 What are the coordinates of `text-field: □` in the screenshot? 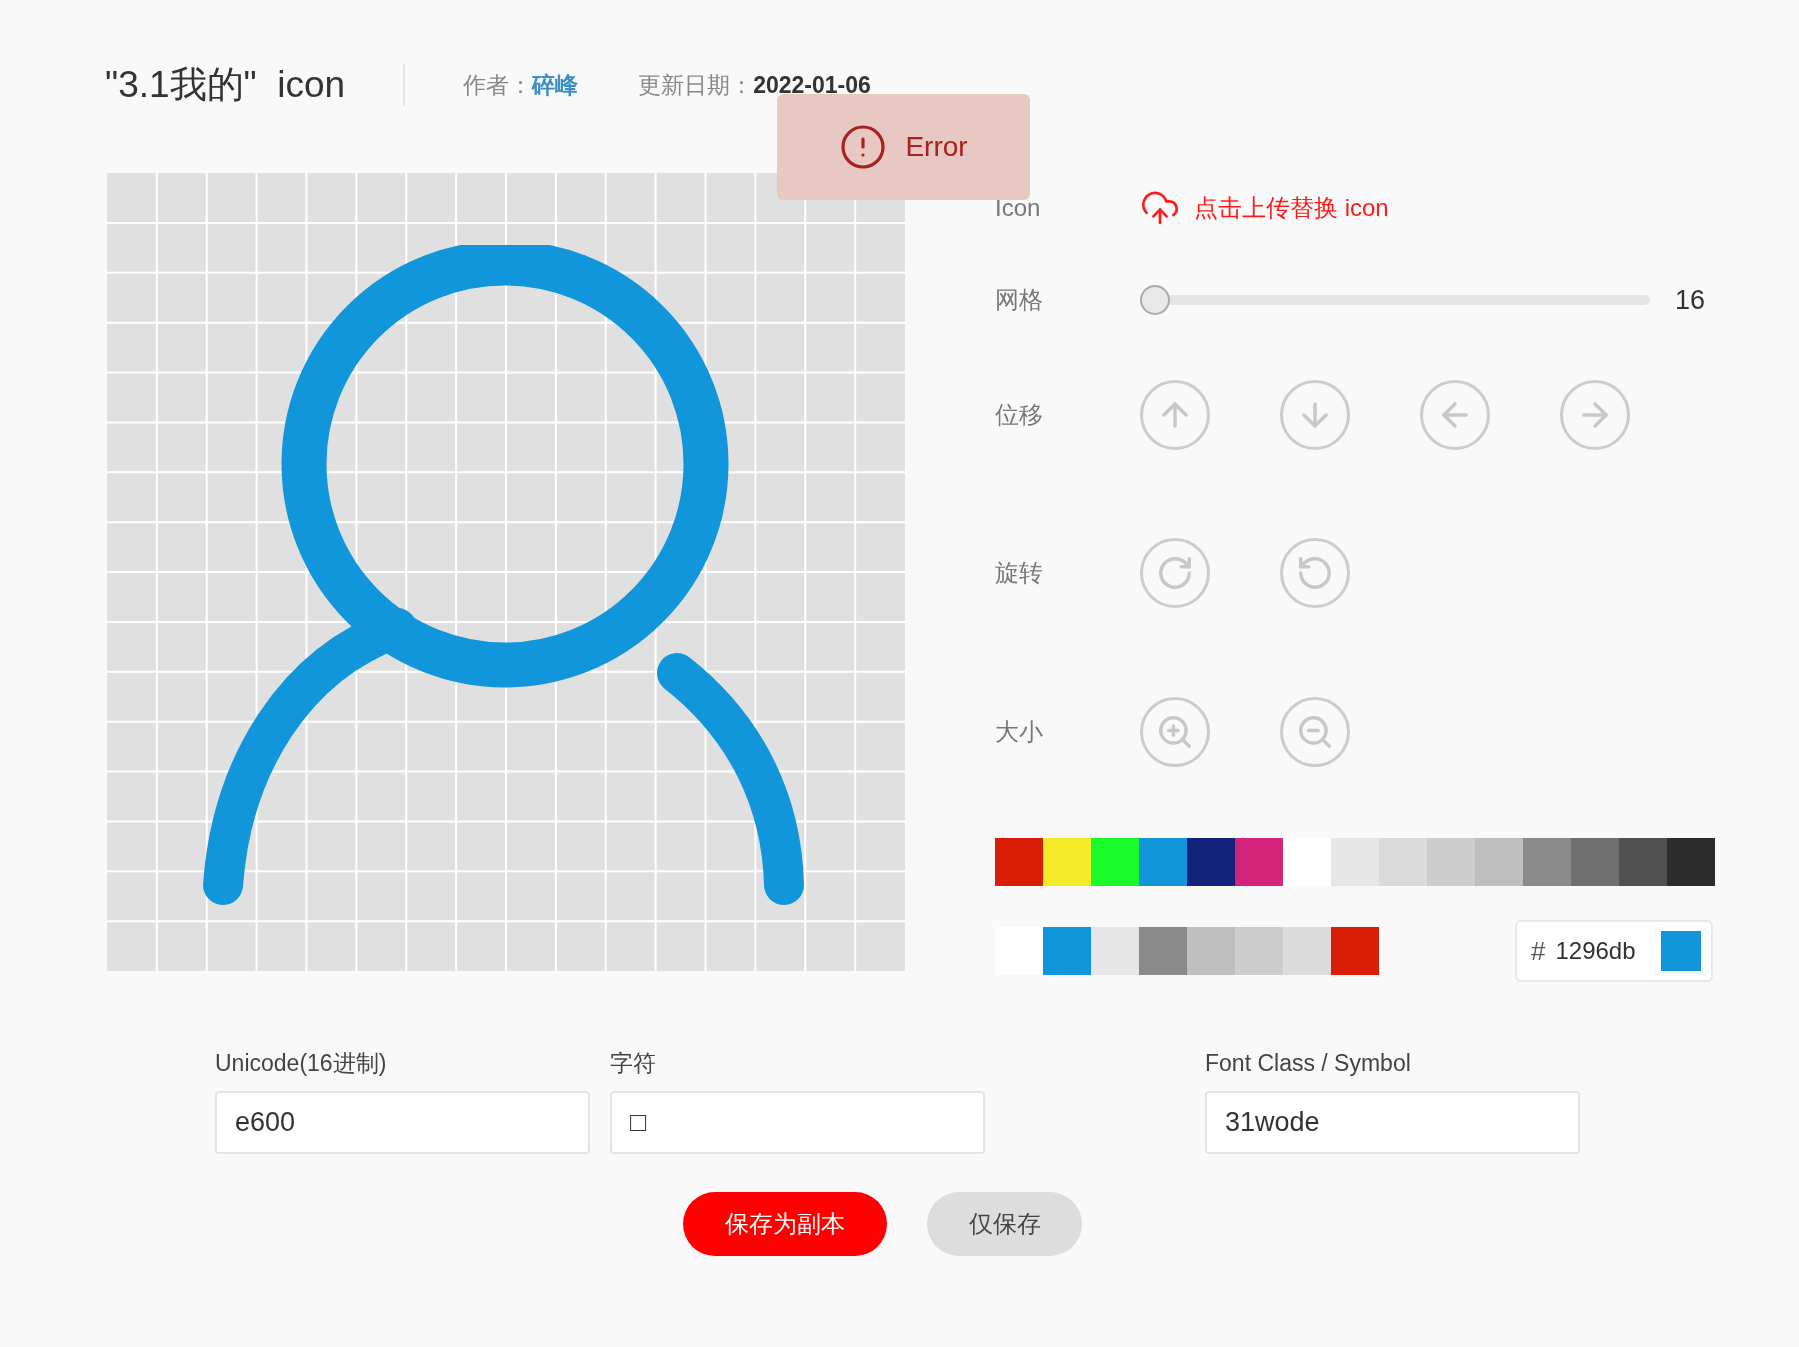 It's located at (797, 1122).